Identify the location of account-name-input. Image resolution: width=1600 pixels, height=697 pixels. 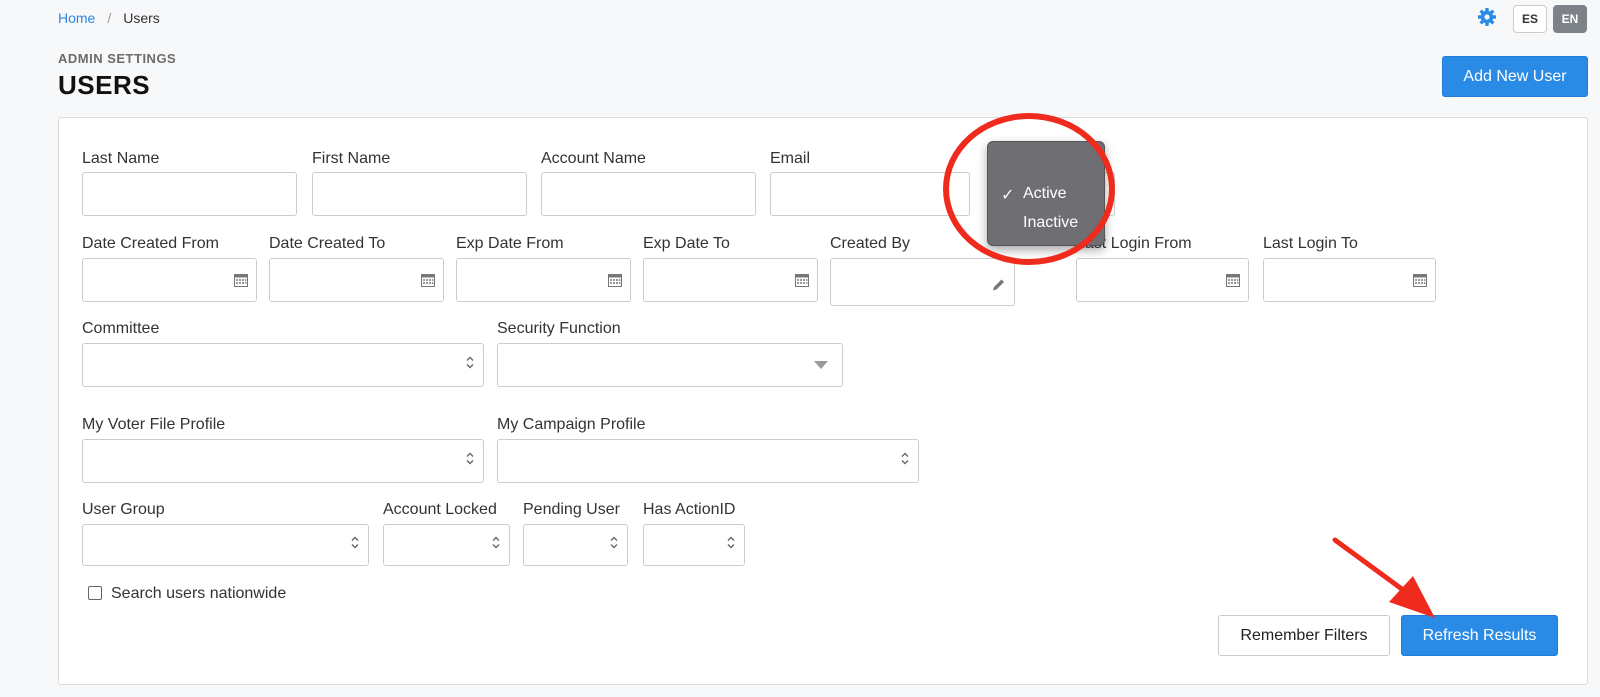
(648, 194).